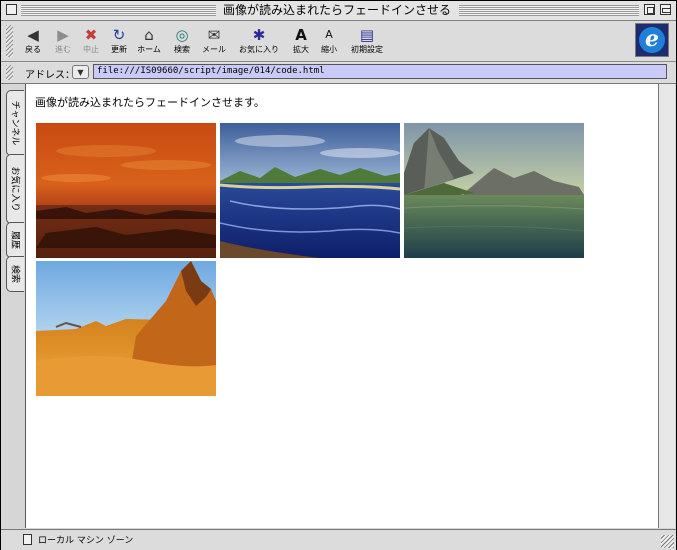 The image size is (677, 550). What do you see at coordinates (367, 35) in the screenshot?
I see `preferences-icon: ▤` at bounding box center [367, 35].